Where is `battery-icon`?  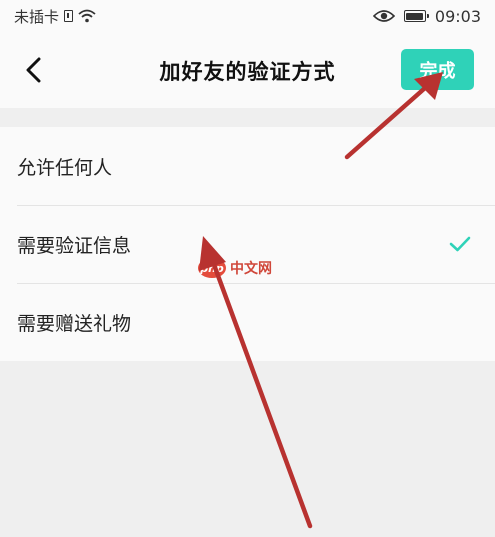 battery-icon is located at coordinates (416, 16).